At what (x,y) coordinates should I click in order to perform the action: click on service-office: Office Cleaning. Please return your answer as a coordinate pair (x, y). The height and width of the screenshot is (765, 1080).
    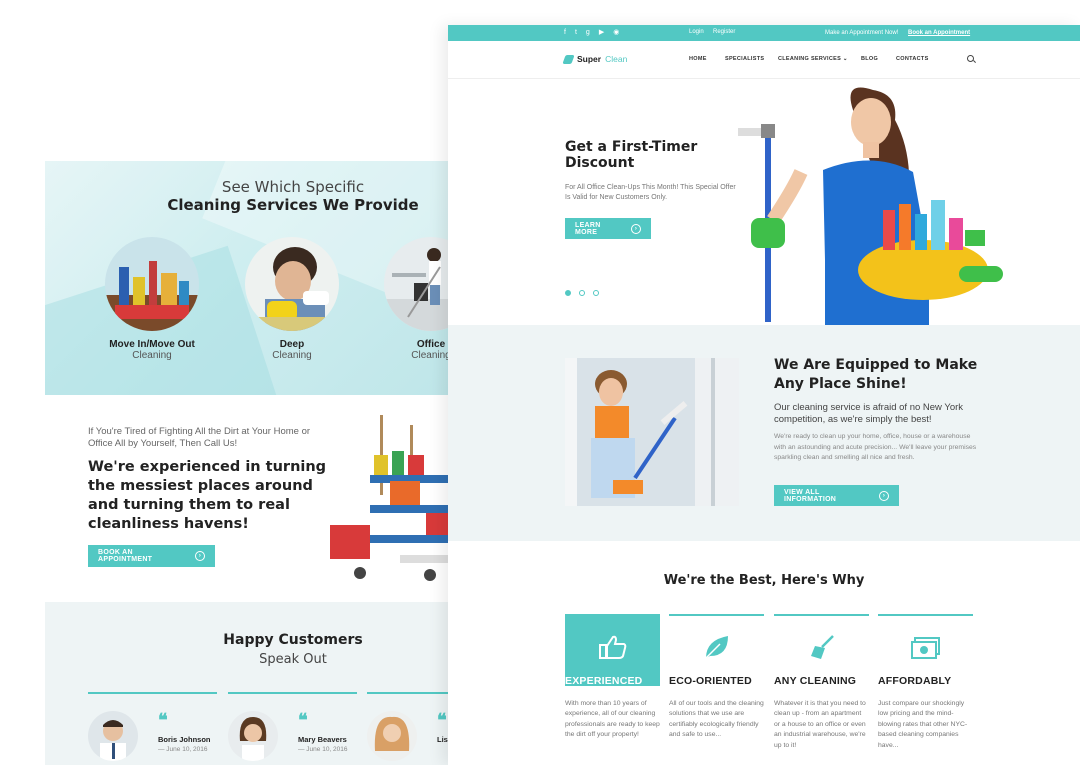
    Looking at the image, I should click on (412, 299).